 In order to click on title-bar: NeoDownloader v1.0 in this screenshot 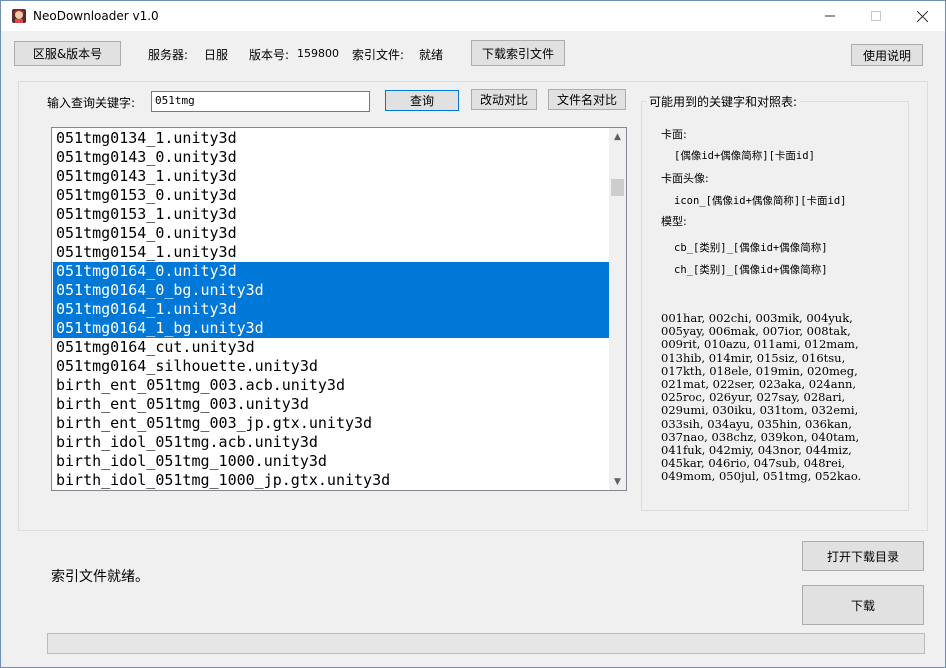, I will do `click(473, 16)`.